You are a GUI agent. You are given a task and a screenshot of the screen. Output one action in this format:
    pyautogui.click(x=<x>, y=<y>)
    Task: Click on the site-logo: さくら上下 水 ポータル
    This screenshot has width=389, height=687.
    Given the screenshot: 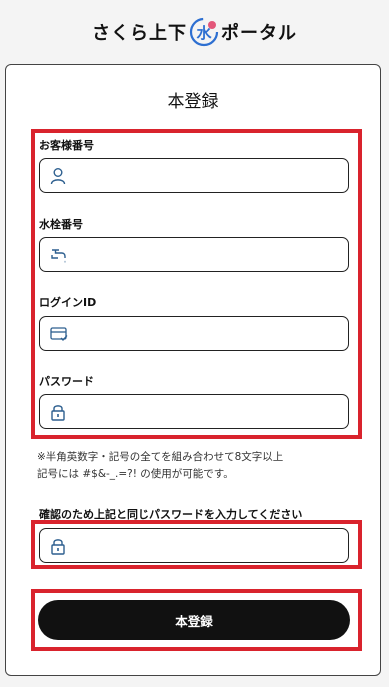 What is the action you would take?
    pyautogui.click(x=194, y=32)
    